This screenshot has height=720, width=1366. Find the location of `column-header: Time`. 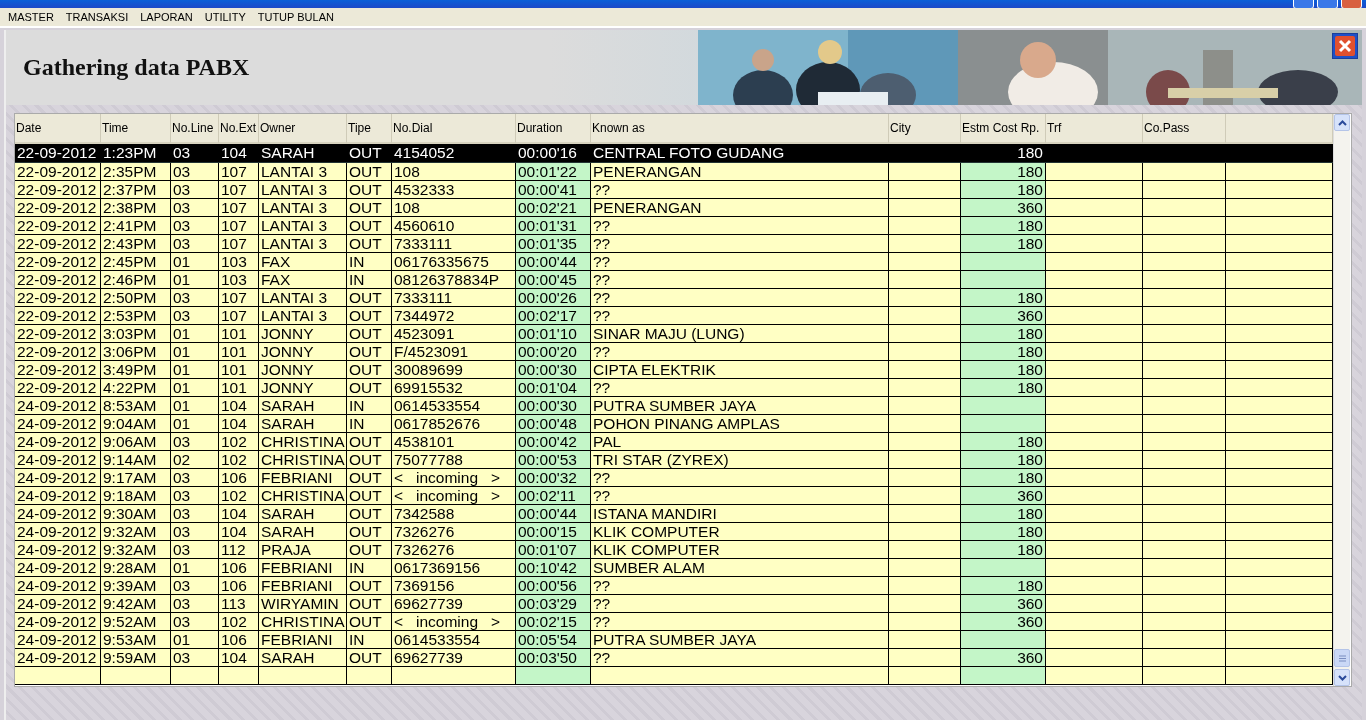

column-header: Time is located at coordinates (136, 129).